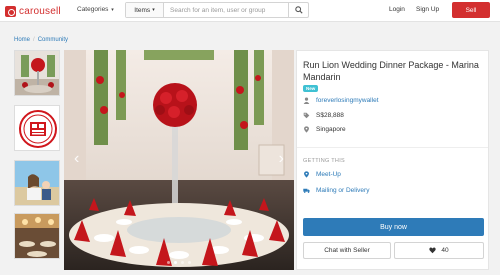  I want to click on sell-button: Sell, so click(471, 10).